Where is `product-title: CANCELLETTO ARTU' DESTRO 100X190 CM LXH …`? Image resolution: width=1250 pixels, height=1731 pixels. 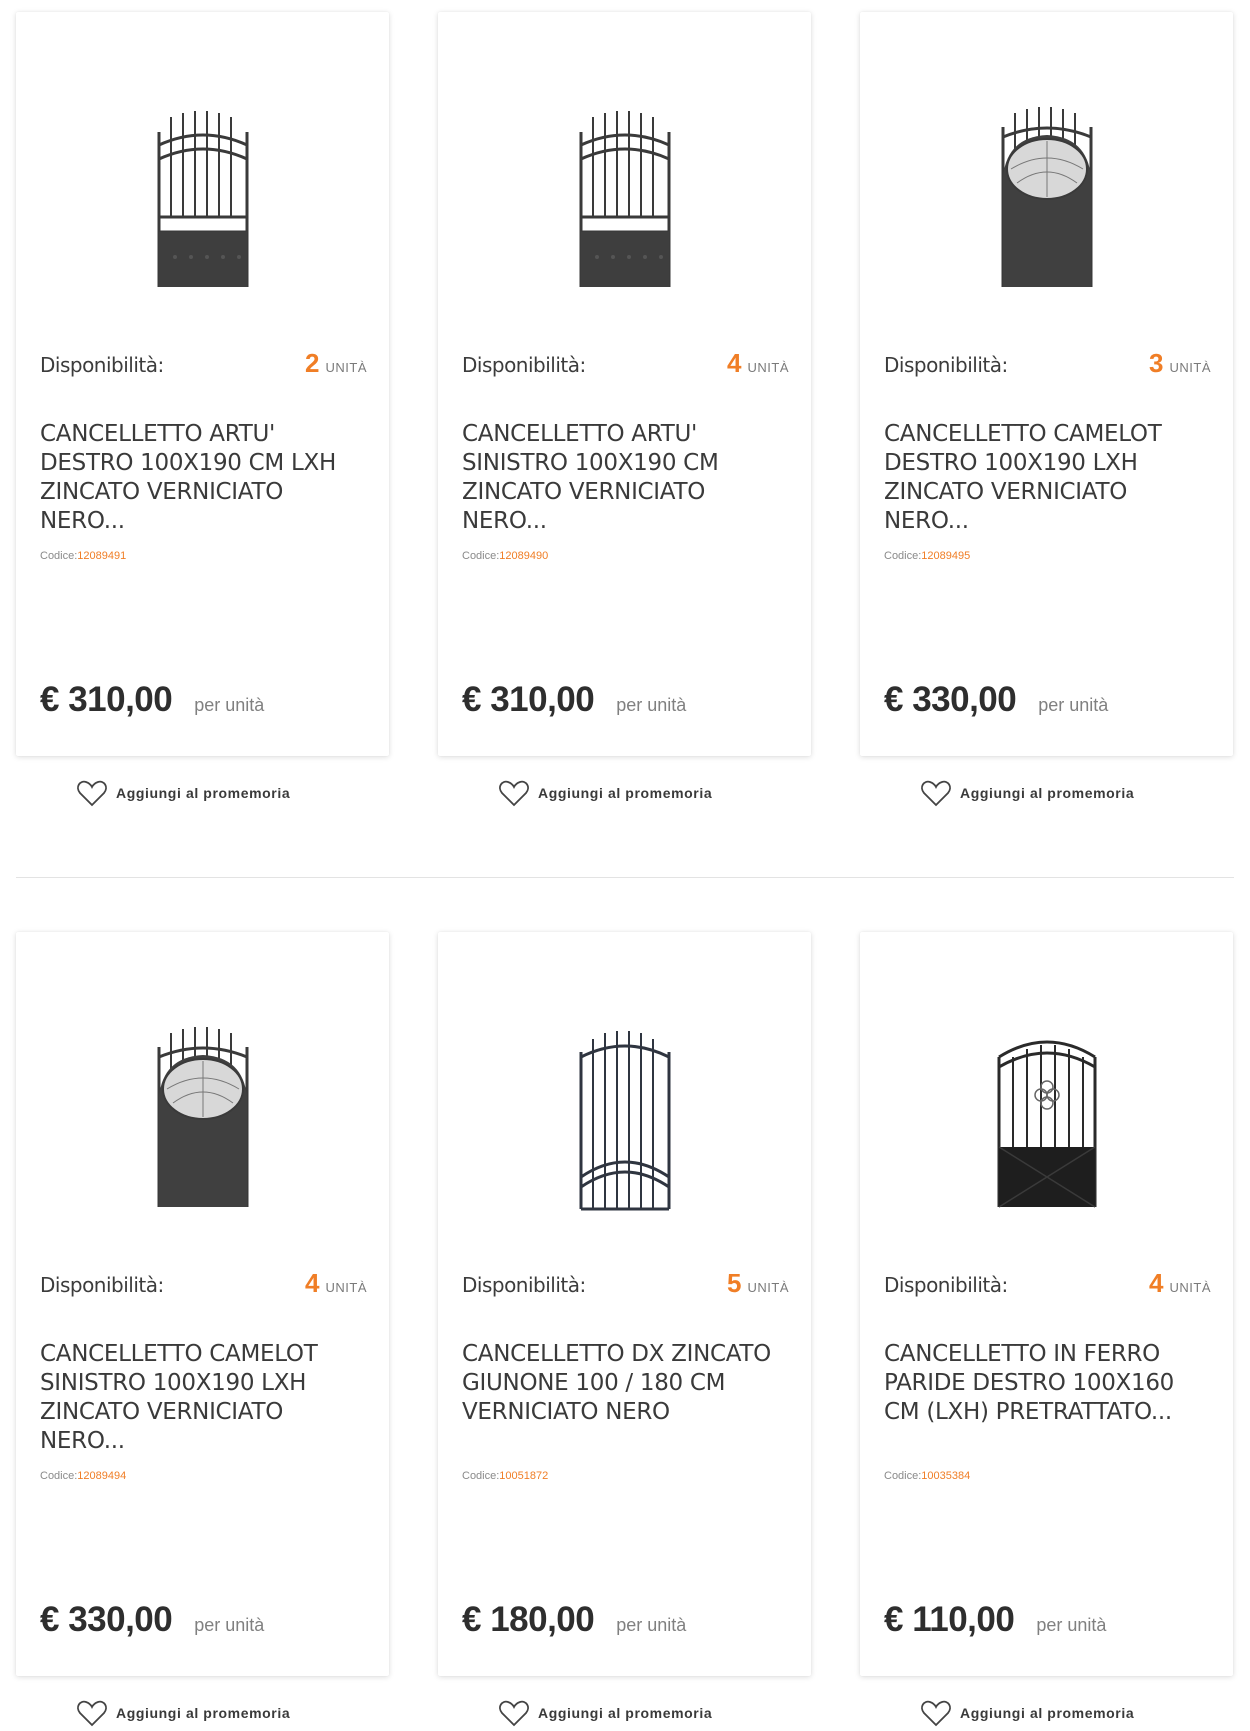
product-title: CANCELLETTO ARTU' DESTRO 100X190 CM LXH … is located at coordinates (204, 478).